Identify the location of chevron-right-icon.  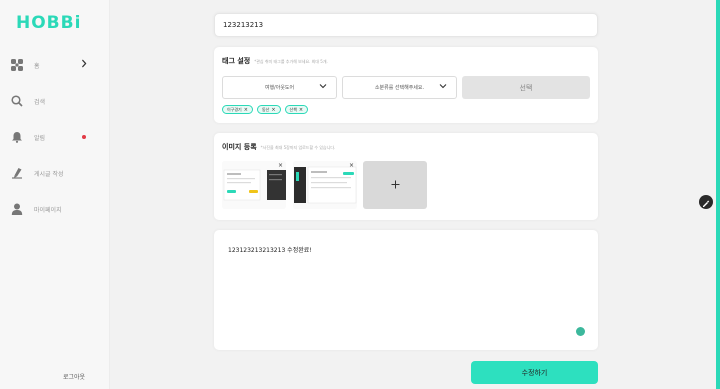
(84, 65).